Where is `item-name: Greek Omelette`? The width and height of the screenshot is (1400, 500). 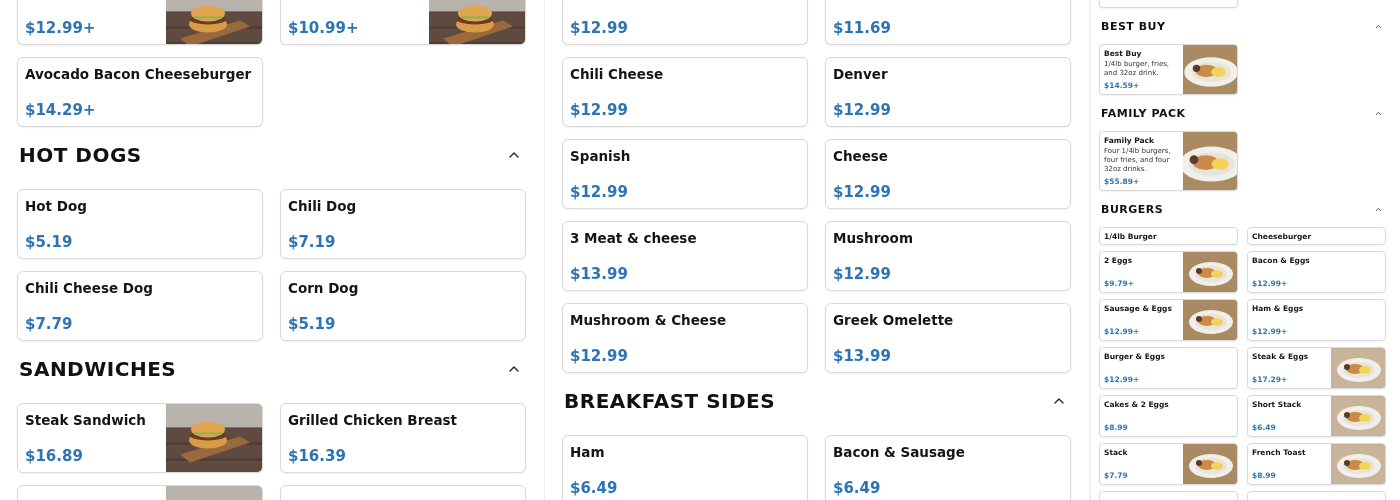 item-name: Greek Omelette is located at coordinates (894, 320).